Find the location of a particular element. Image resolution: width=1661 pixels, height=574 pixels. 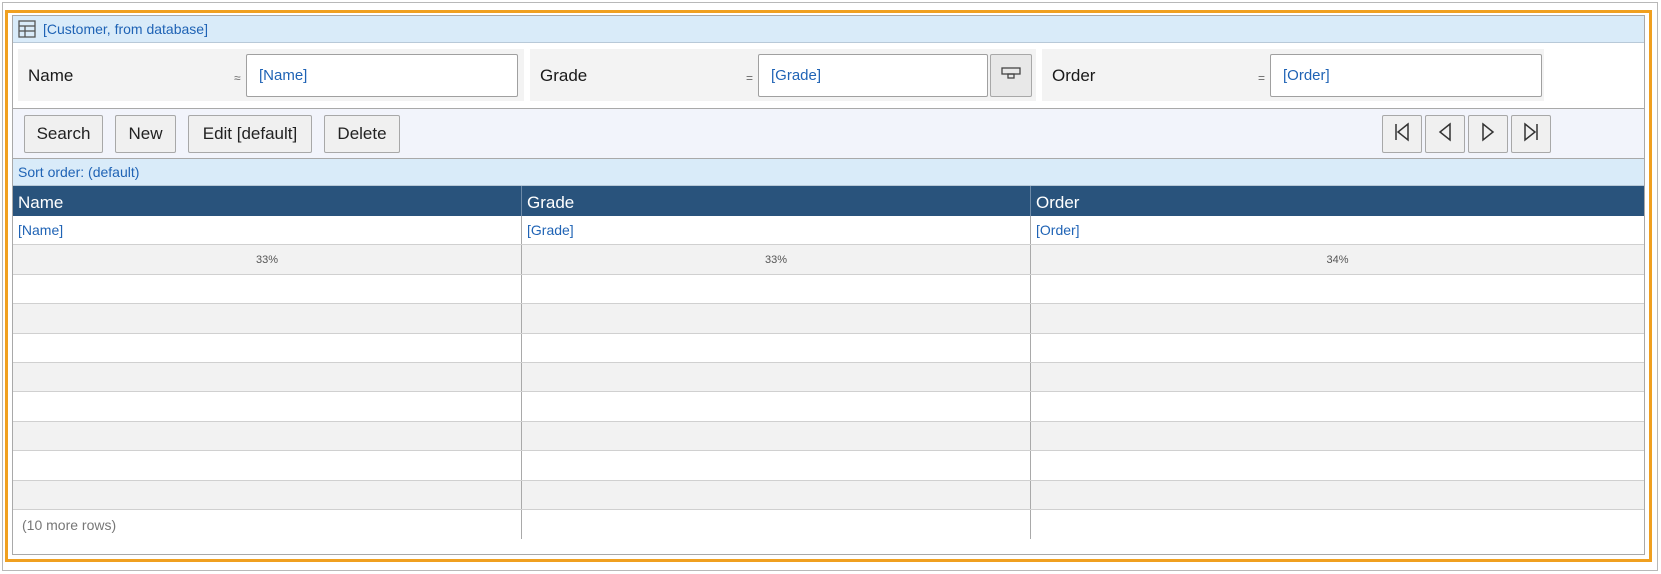

filter-name: Name ≈ [Name] is located at coordinates (271, 75).